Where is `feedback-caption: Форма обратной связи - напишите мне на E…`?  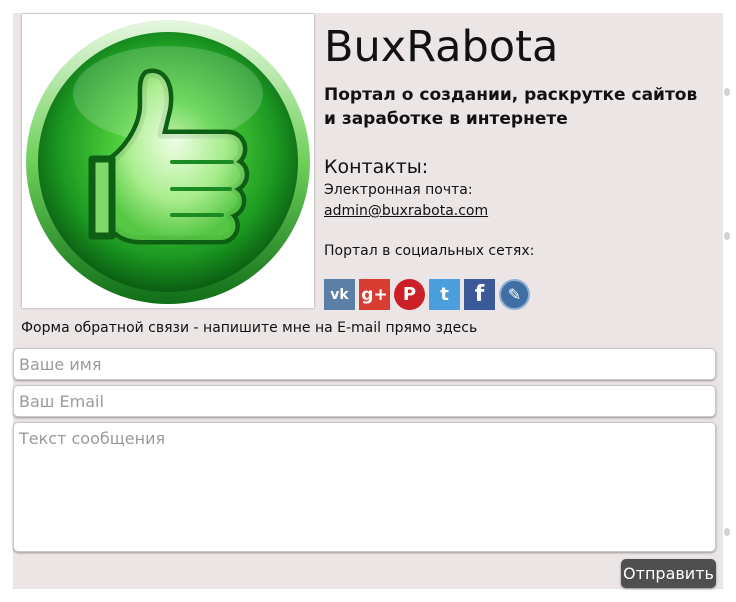 feedback-caption: Форма обратной связи - напишите мне на E… is located at coordinates (249, 328).